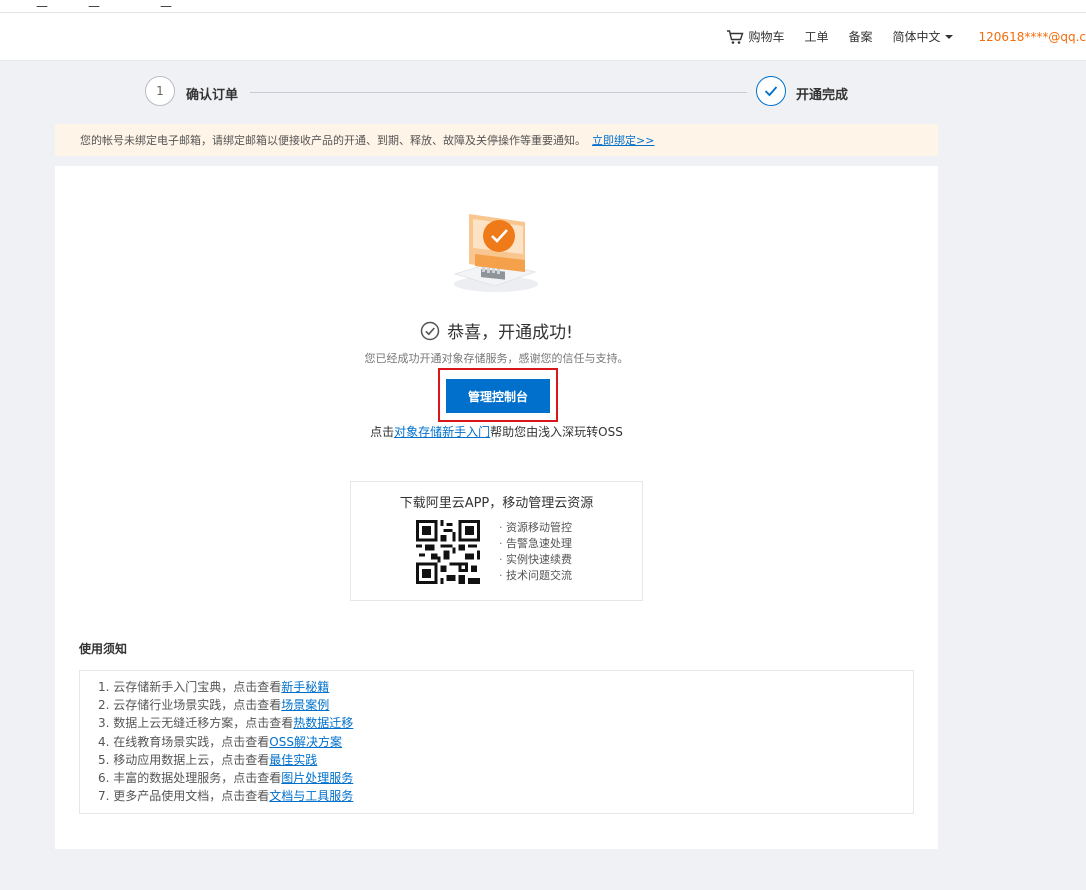  I want to click on app-feature-list: 资源移动管控 告警急速处理 实例快速续费 技术问题交流, so click(535, 552).